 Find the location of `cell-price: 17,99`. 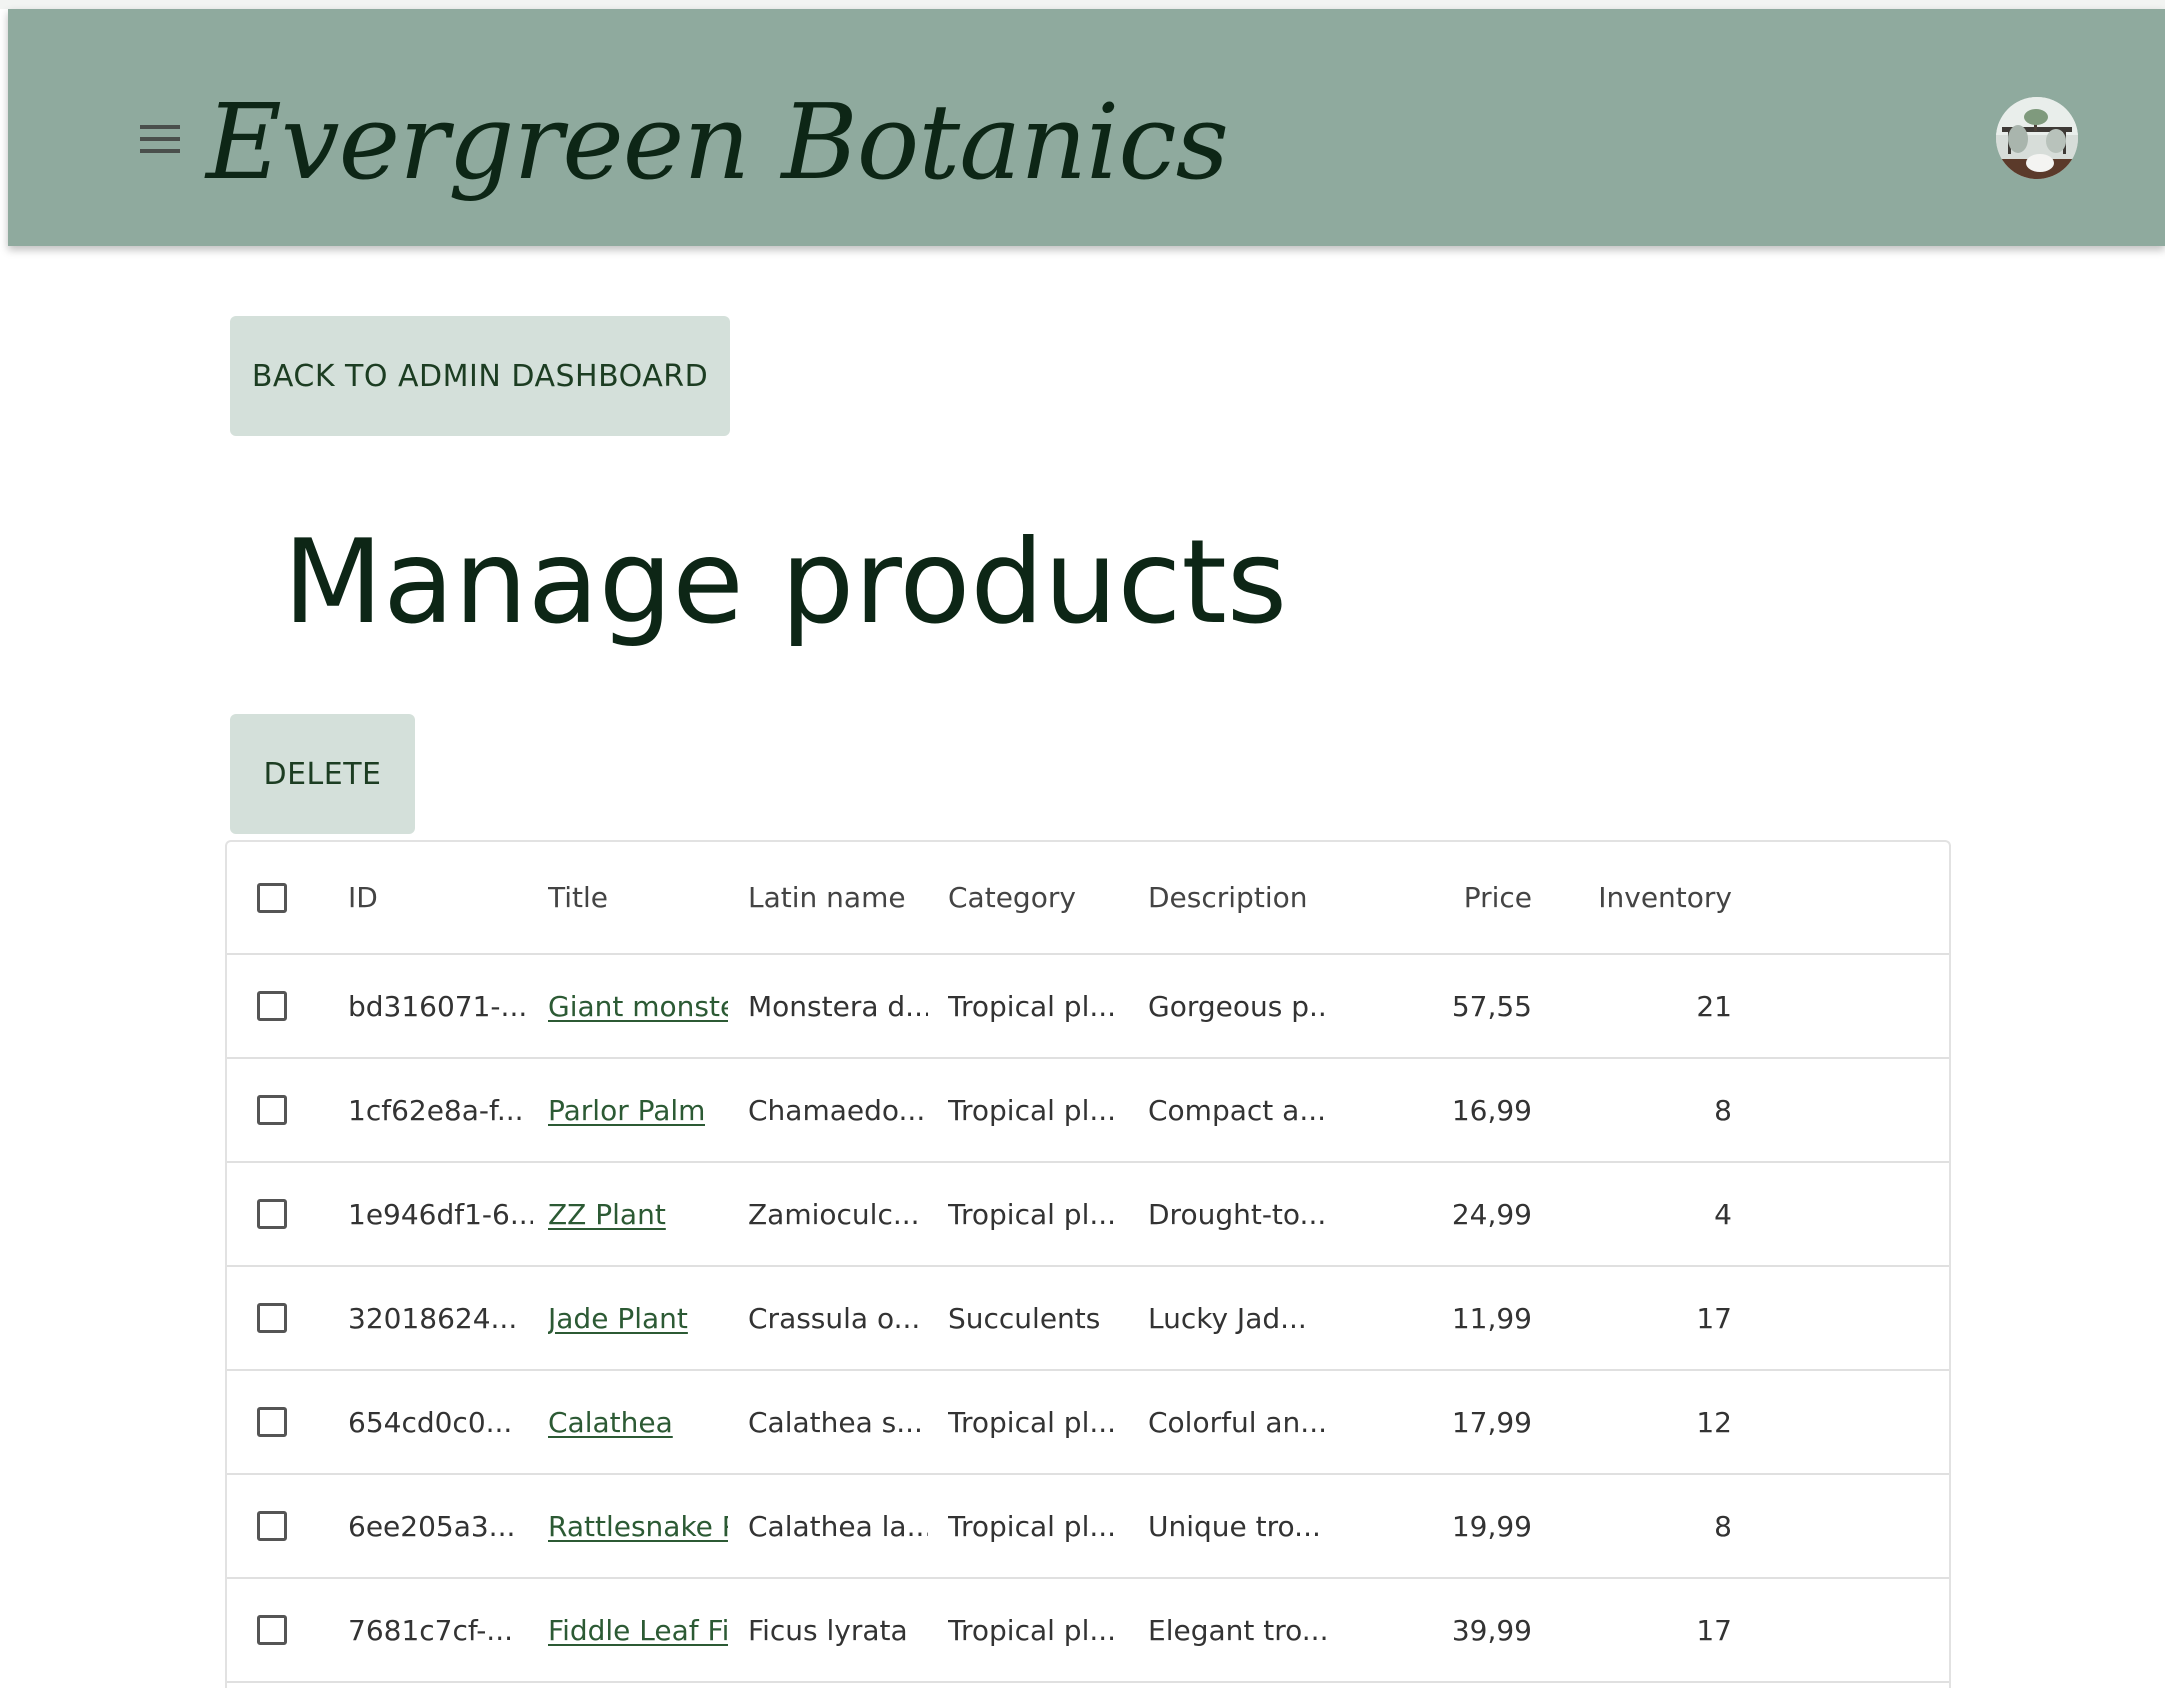

cell-price: 17,99 is located at coordinates (1491, 1422).